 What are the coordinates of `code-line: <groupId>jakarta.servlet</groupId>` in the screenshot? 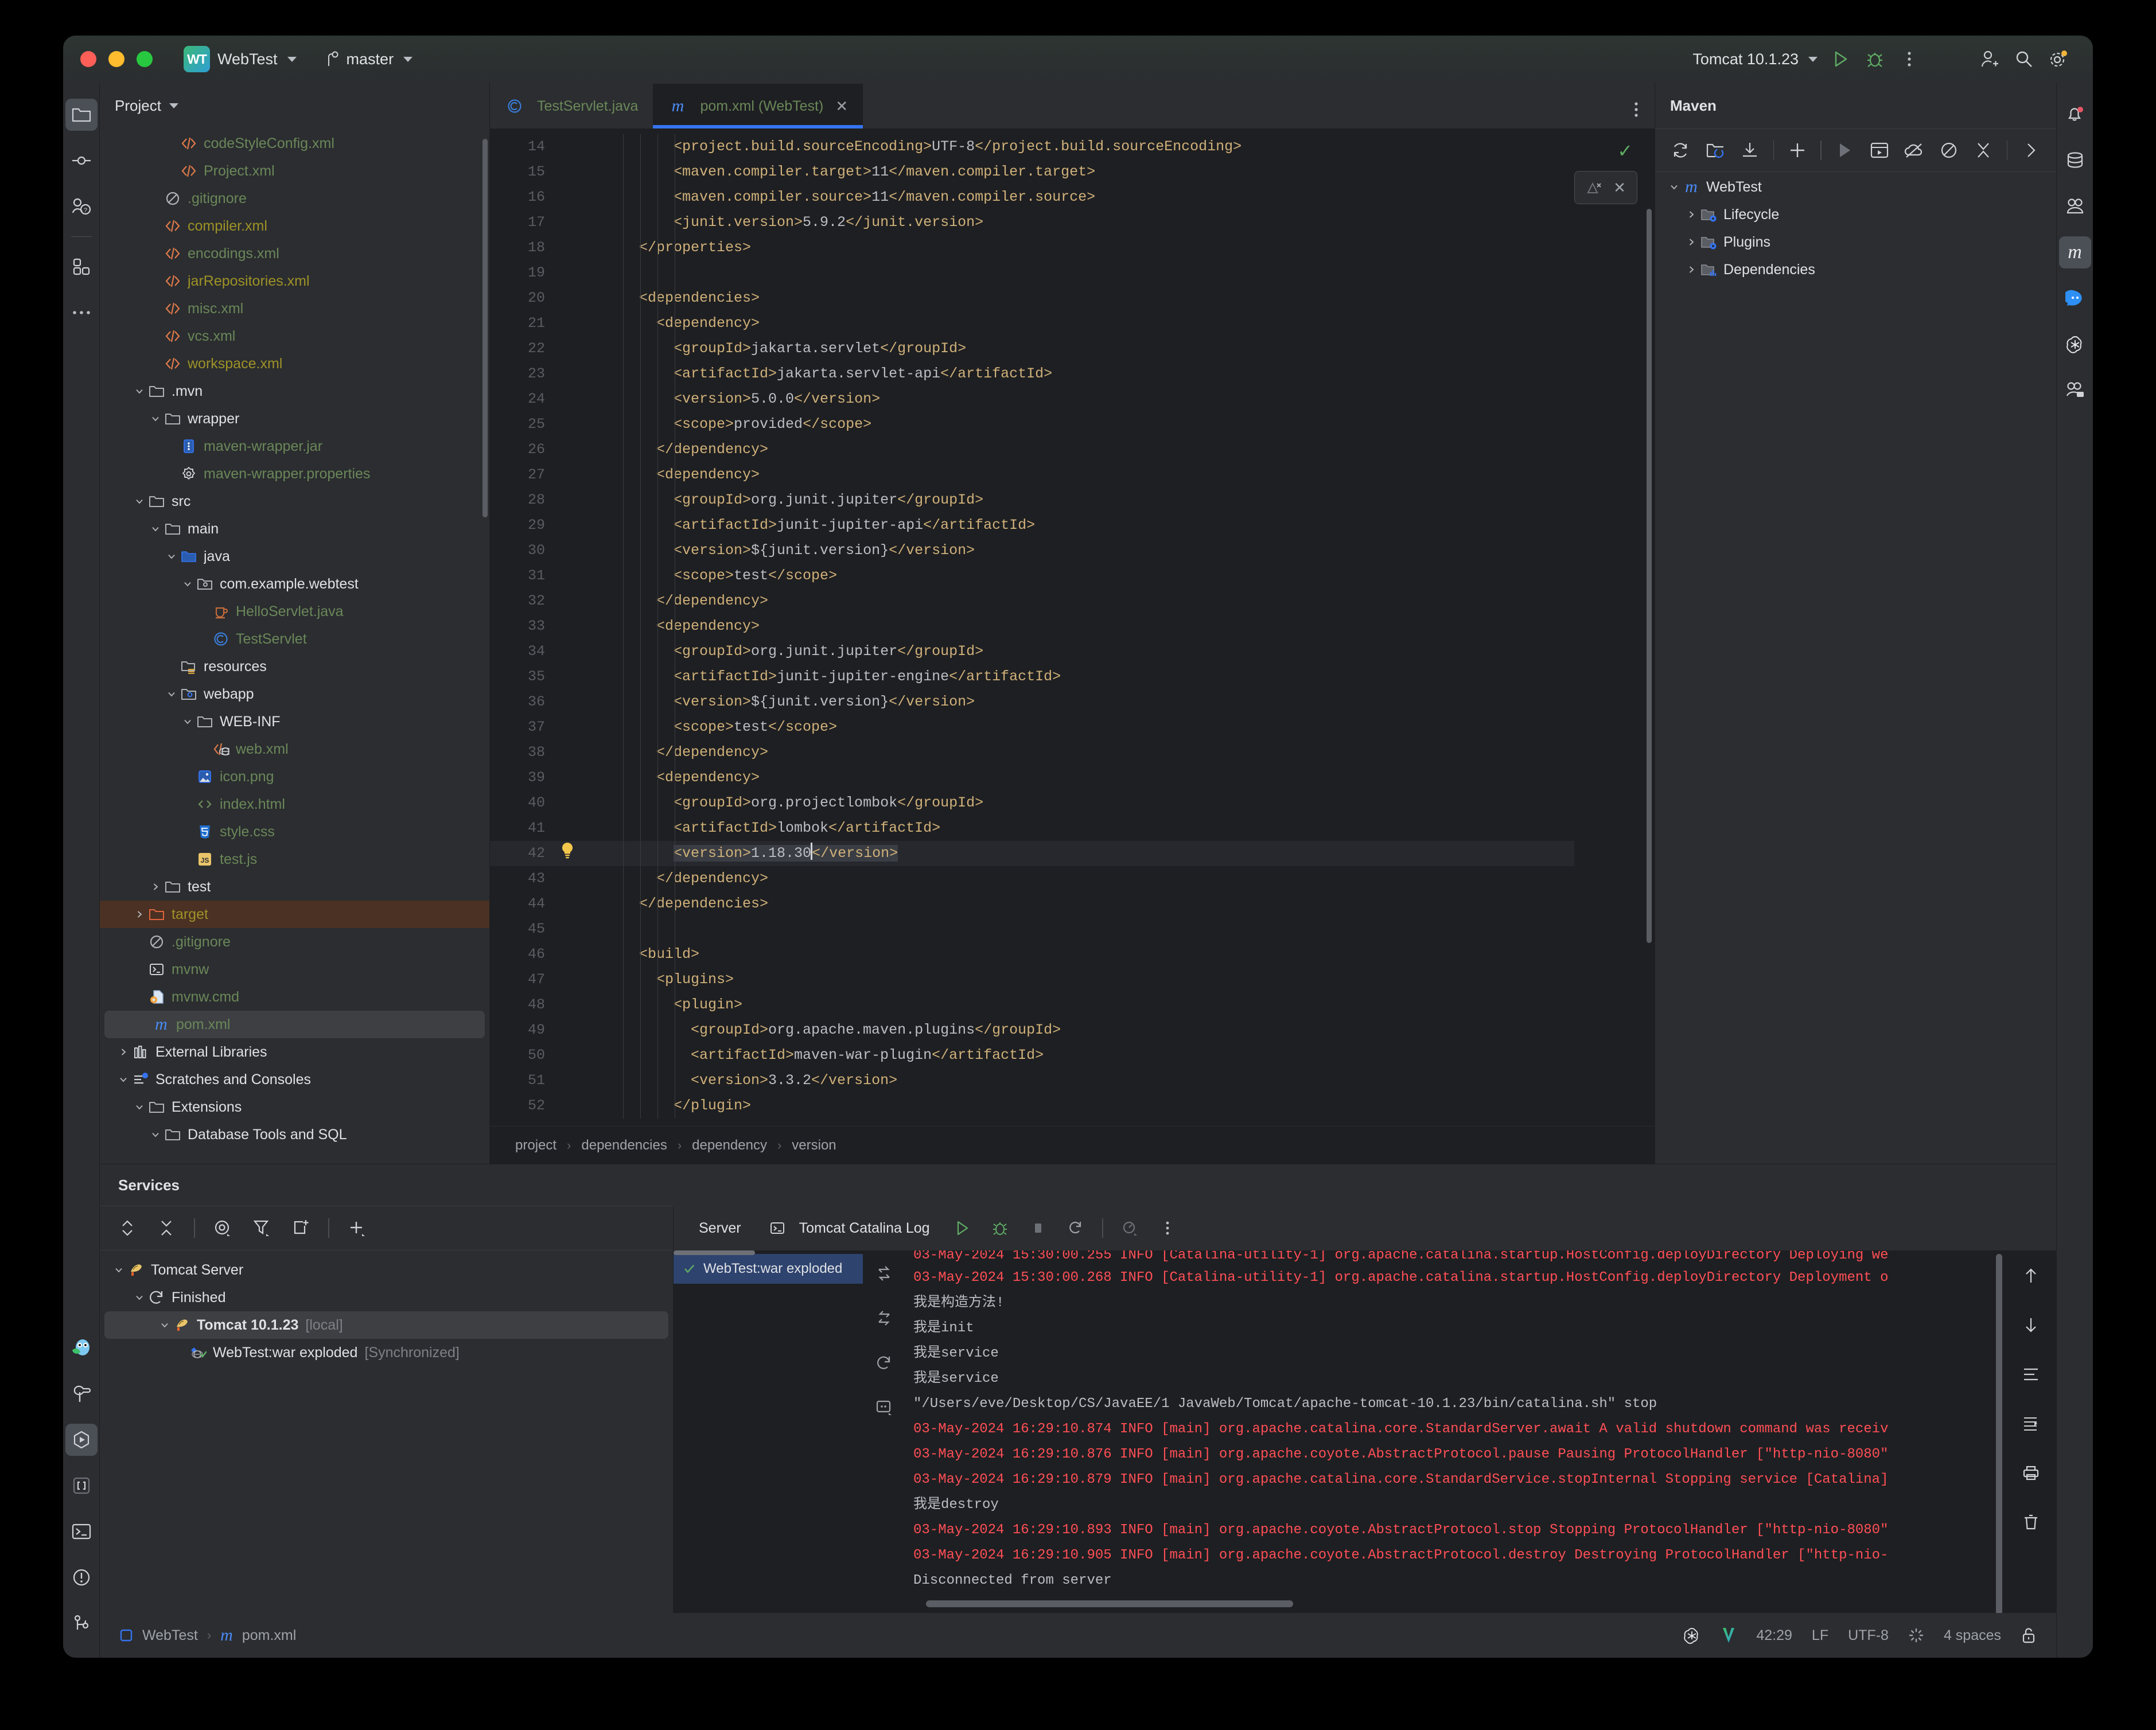 It's located at (1089, 348).